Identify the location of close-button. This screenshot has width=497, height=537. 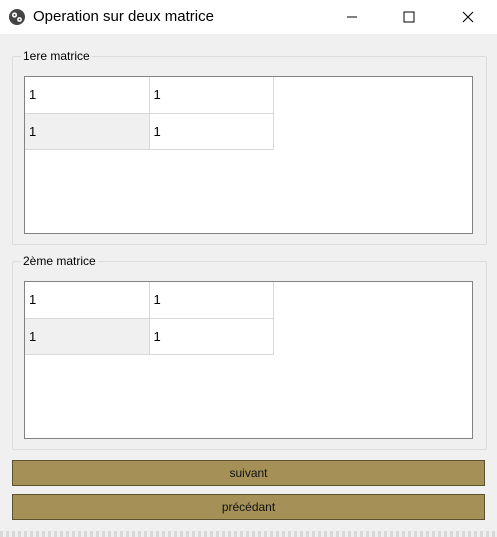
(468, 17).